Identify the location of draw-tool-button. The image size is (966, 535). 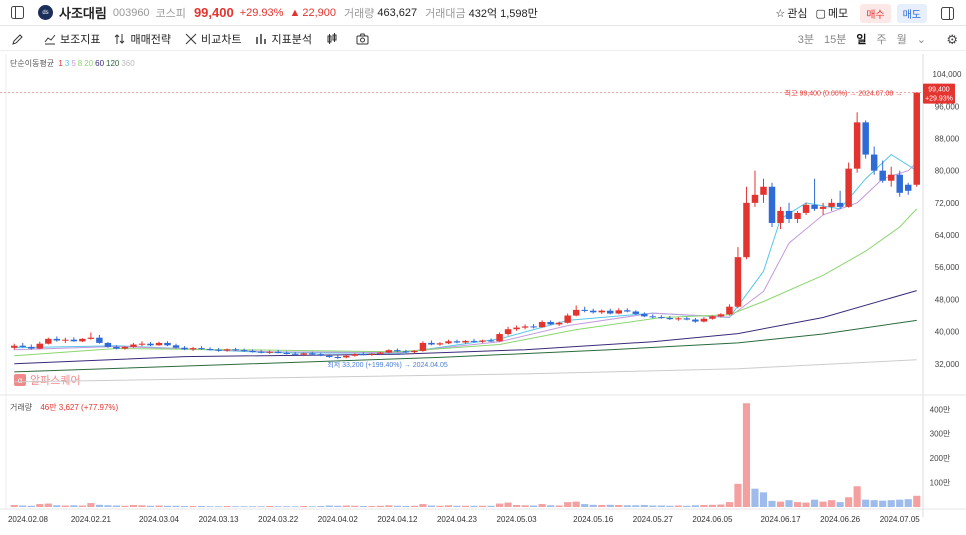
(20, 39).